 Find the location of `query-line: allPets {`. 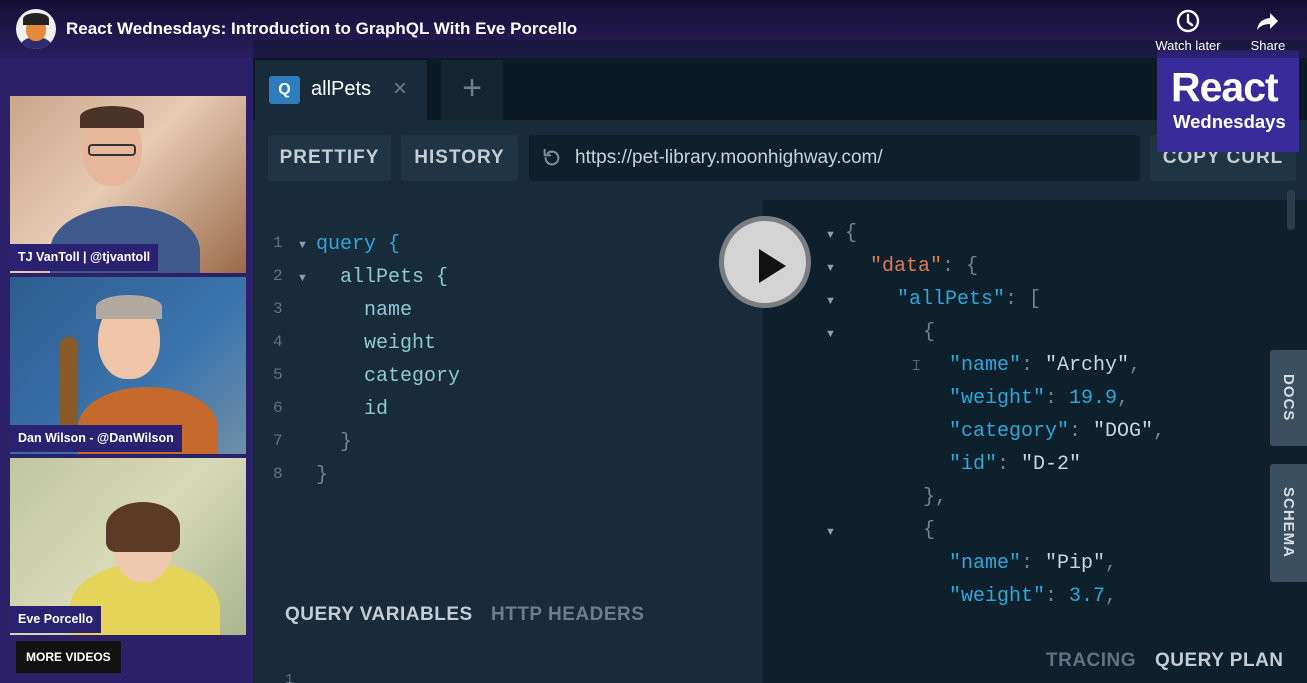

query-line: allPets { is located at coordinates (382, 277).